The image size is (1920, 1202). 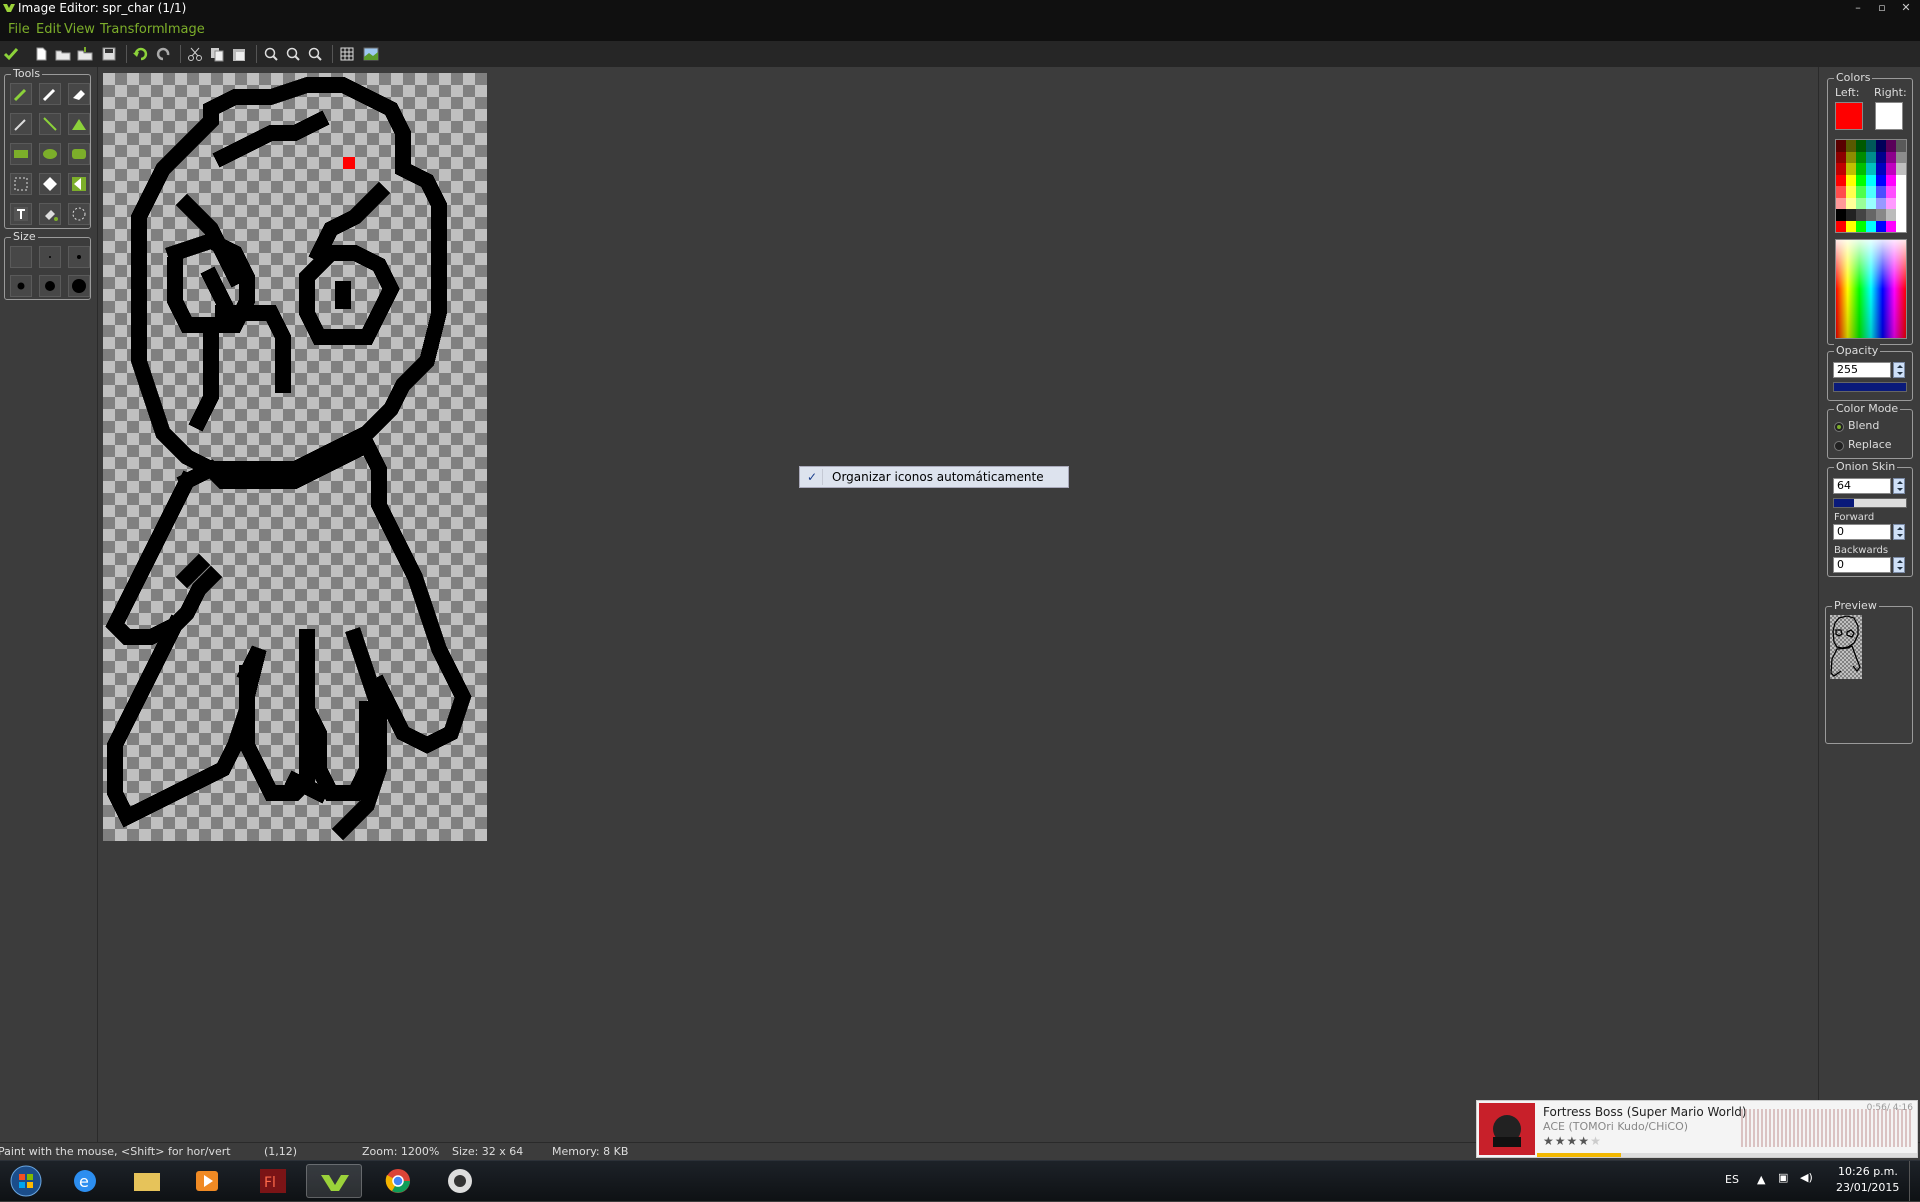 I want to click on rounded-rect-tool, so click(x=79, y=154).